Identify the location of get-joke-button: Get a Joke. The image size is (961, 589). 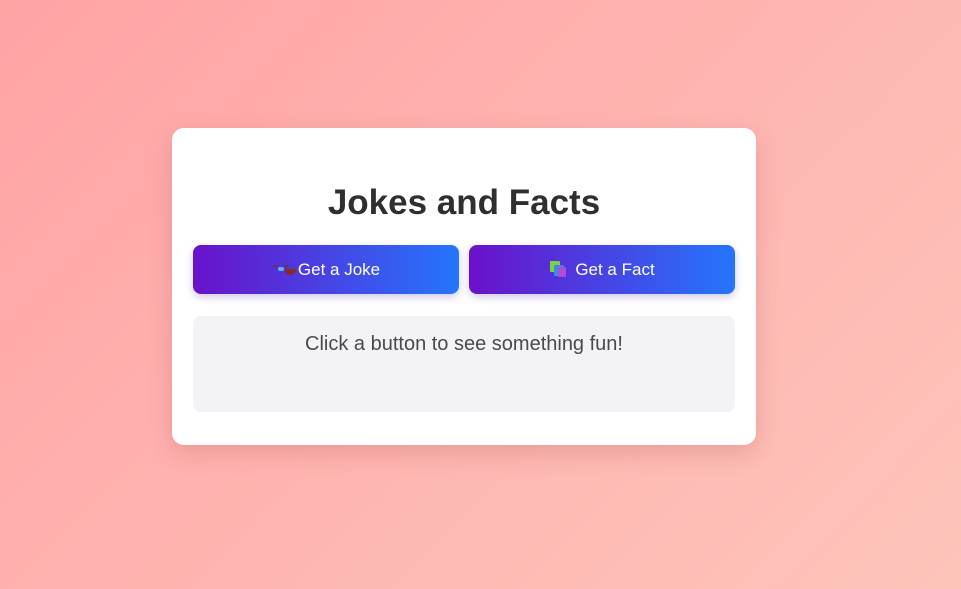
(326, 269).